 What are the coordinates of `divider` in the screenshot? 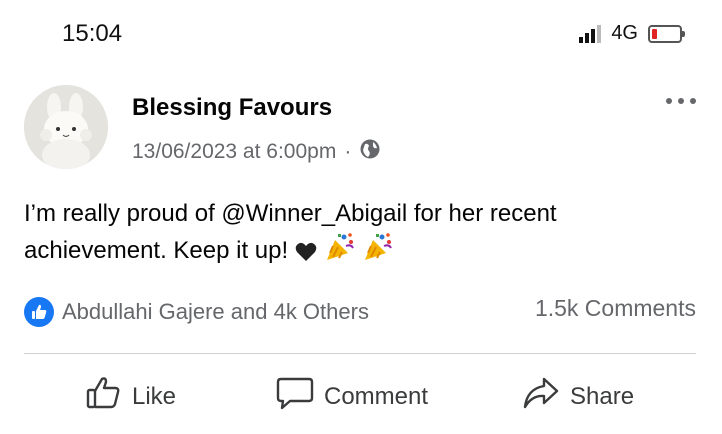 It's located at (360, 353).